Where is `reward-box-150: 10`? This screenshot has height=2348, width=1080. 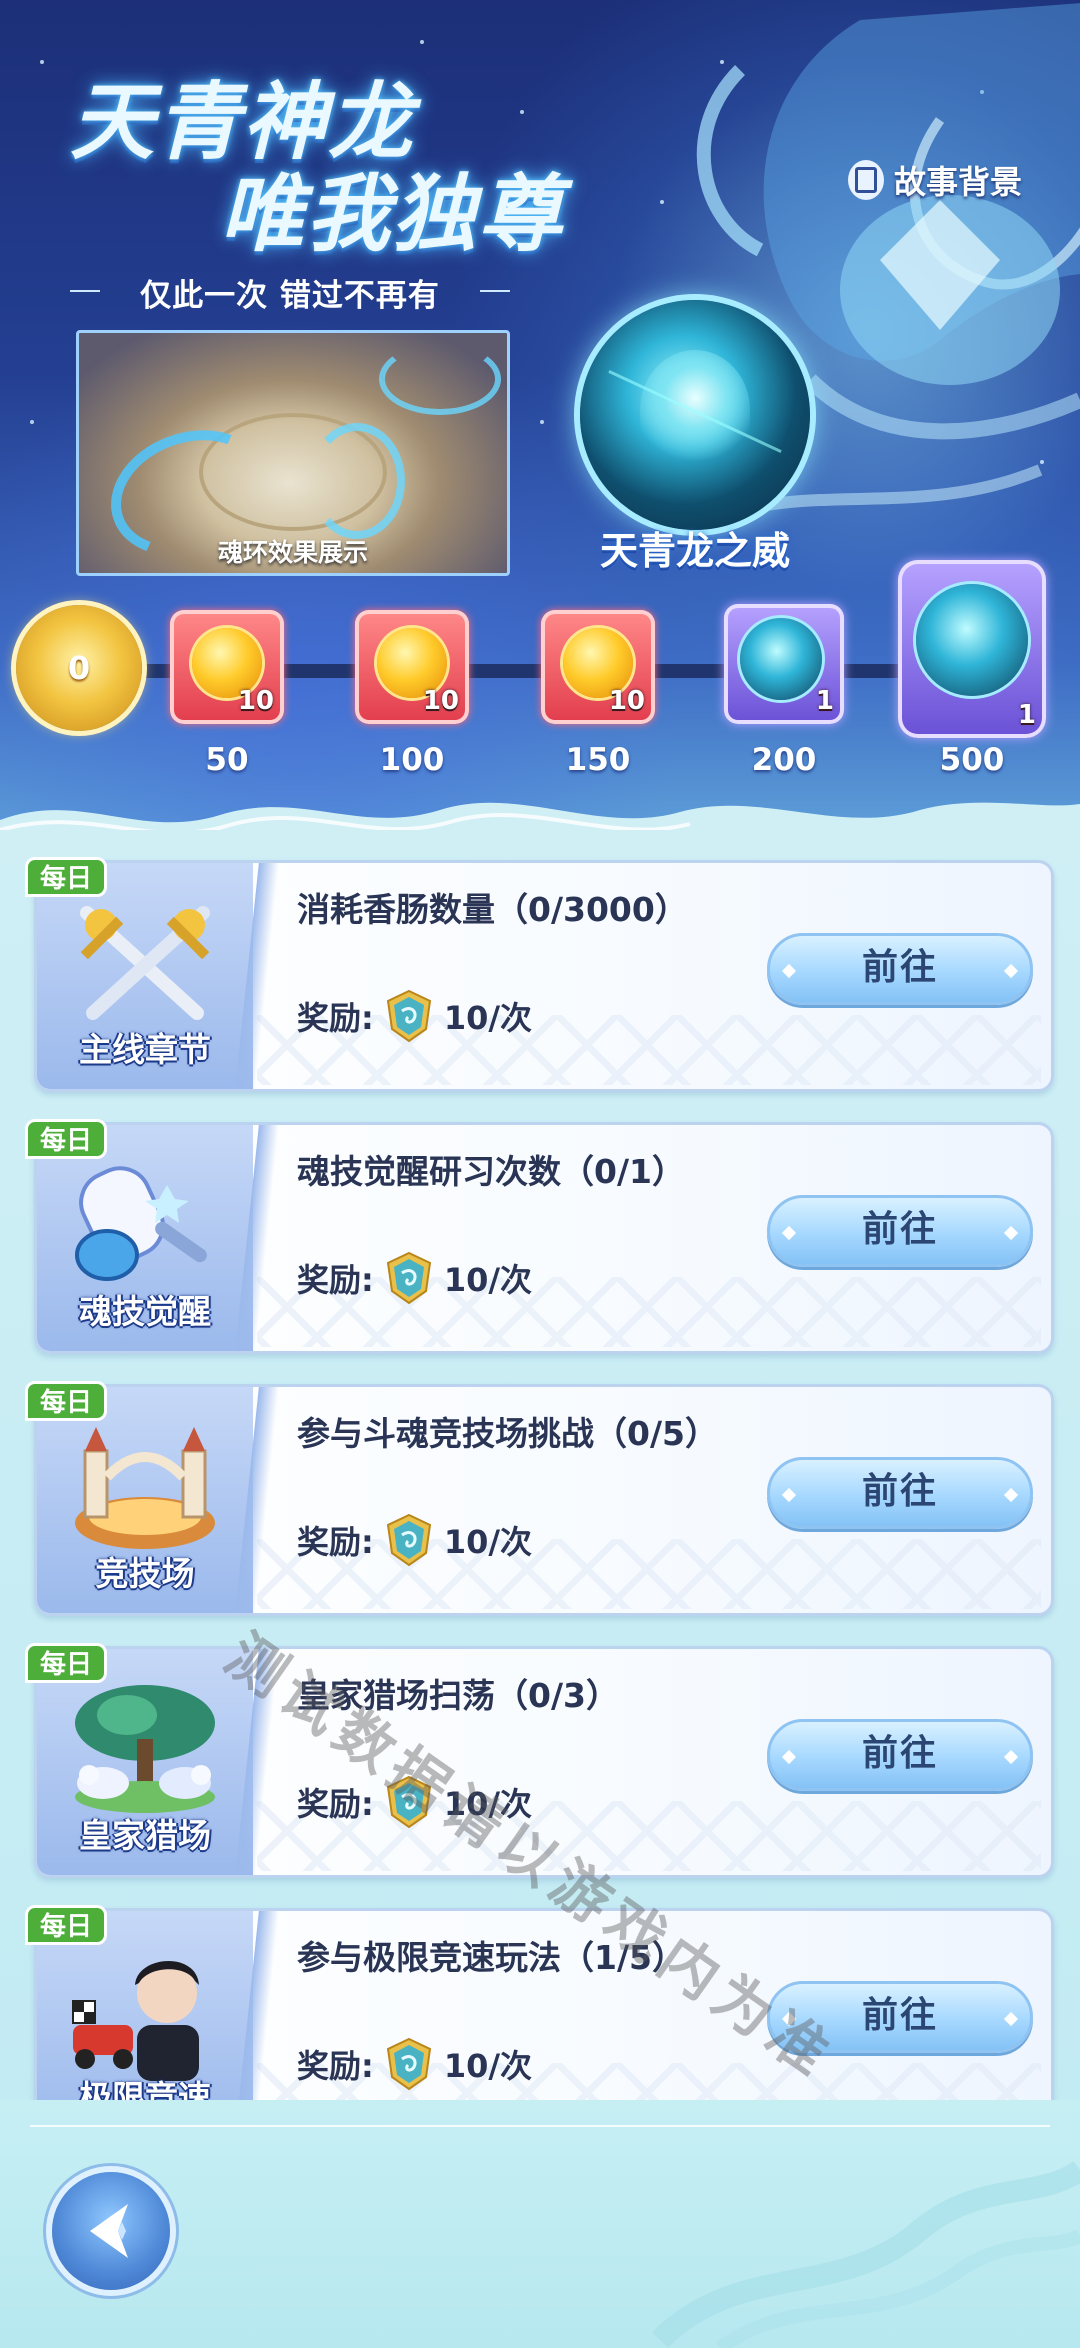 reward-box-150: 10 is located at coordinates (598, 667).